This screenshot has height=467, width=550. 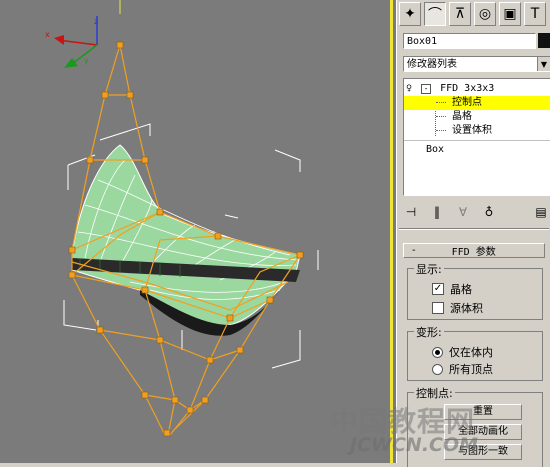 I want to click on object-color-swatch, so click(x=544, y=40).